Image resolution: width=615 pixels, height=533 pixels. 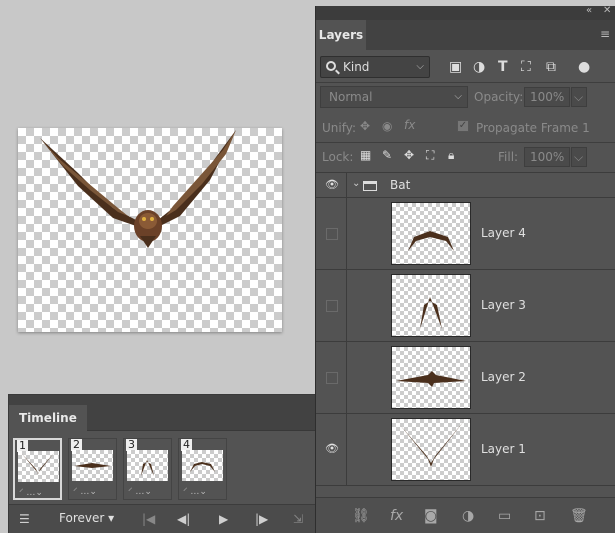 What do you see at coordinates (451, 155) in the screenshot?
I see `lock-all-icon: 🔒︎` at bounding box center [451, 155].